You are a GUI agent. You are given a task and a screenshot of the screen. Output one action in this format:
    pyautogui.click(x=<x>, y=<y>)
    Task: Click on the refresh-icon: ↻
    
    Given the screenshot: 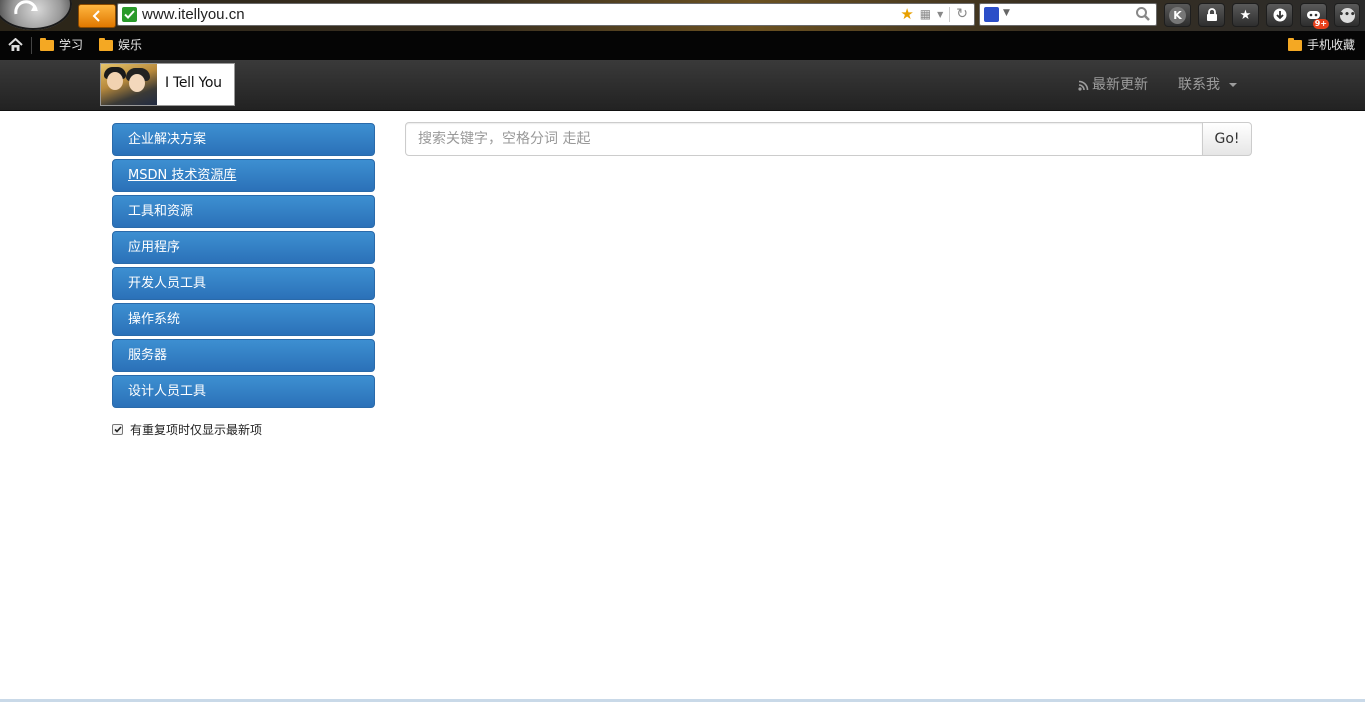 What is the action you would take?
    pyautogui.click(x=962, y=14)
    